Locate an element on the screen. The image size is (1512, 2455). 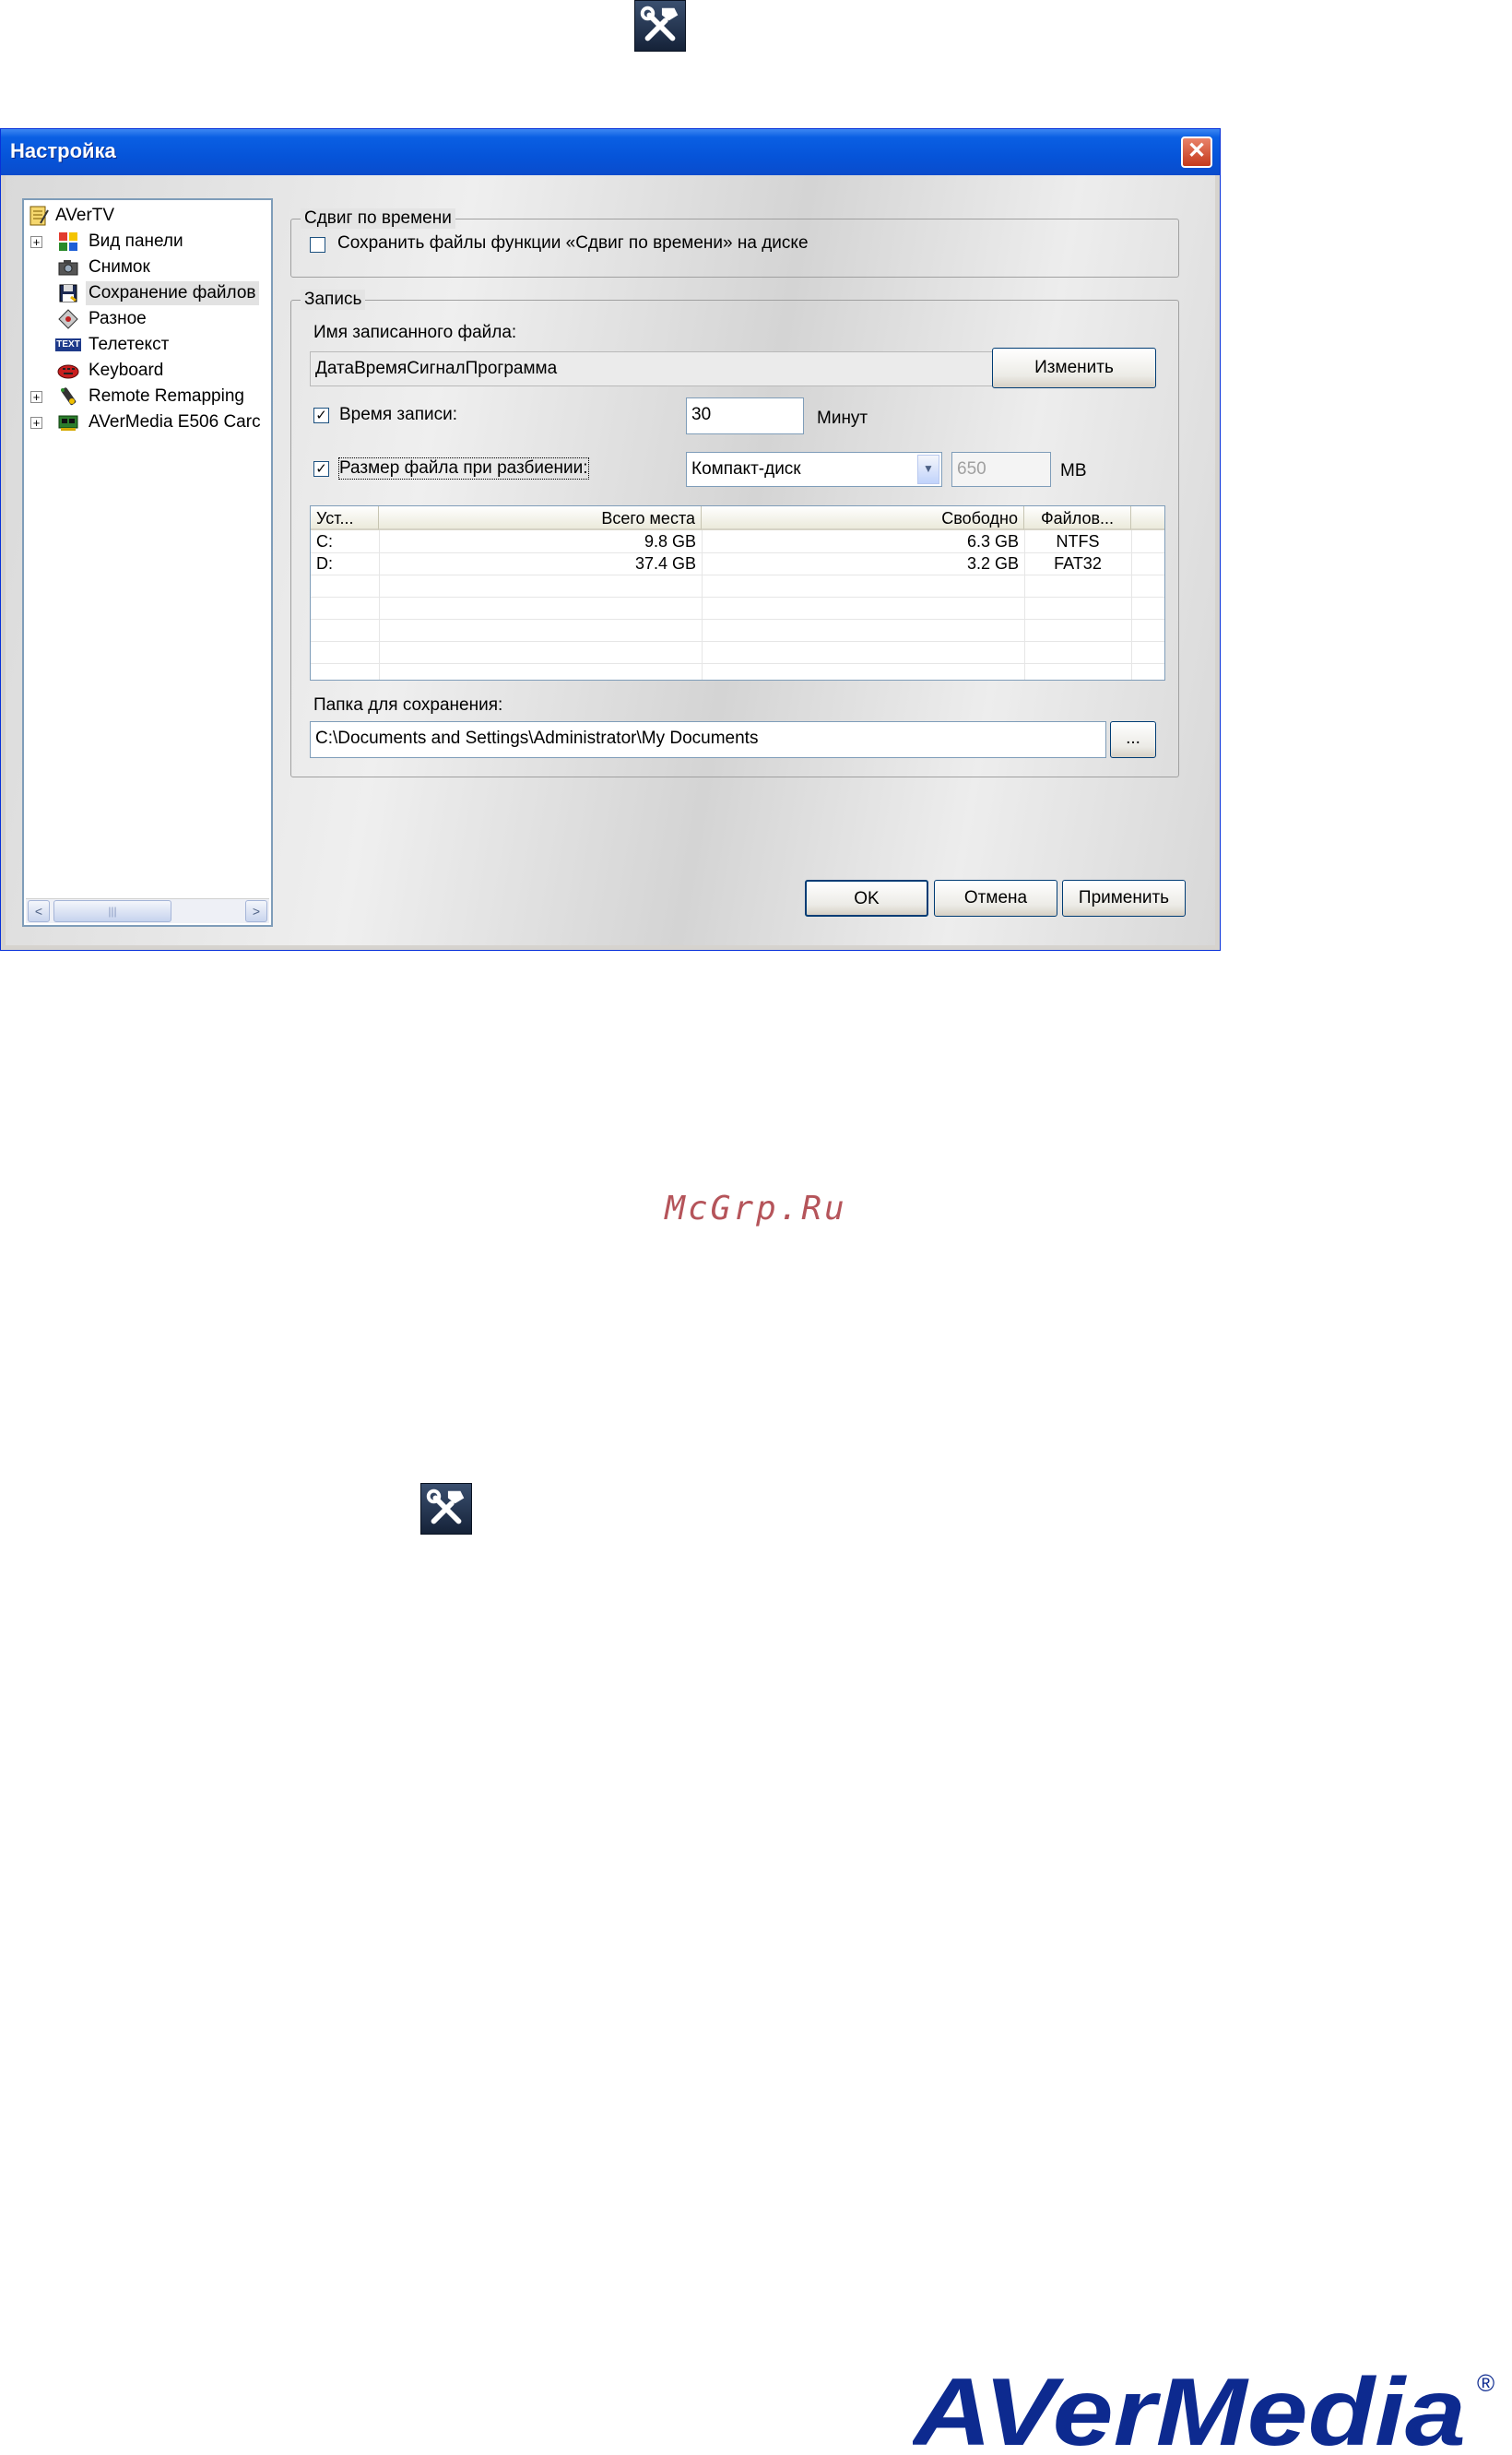
split-size-label: Размер файла при разбиении: is located at coordinates (463, 468).